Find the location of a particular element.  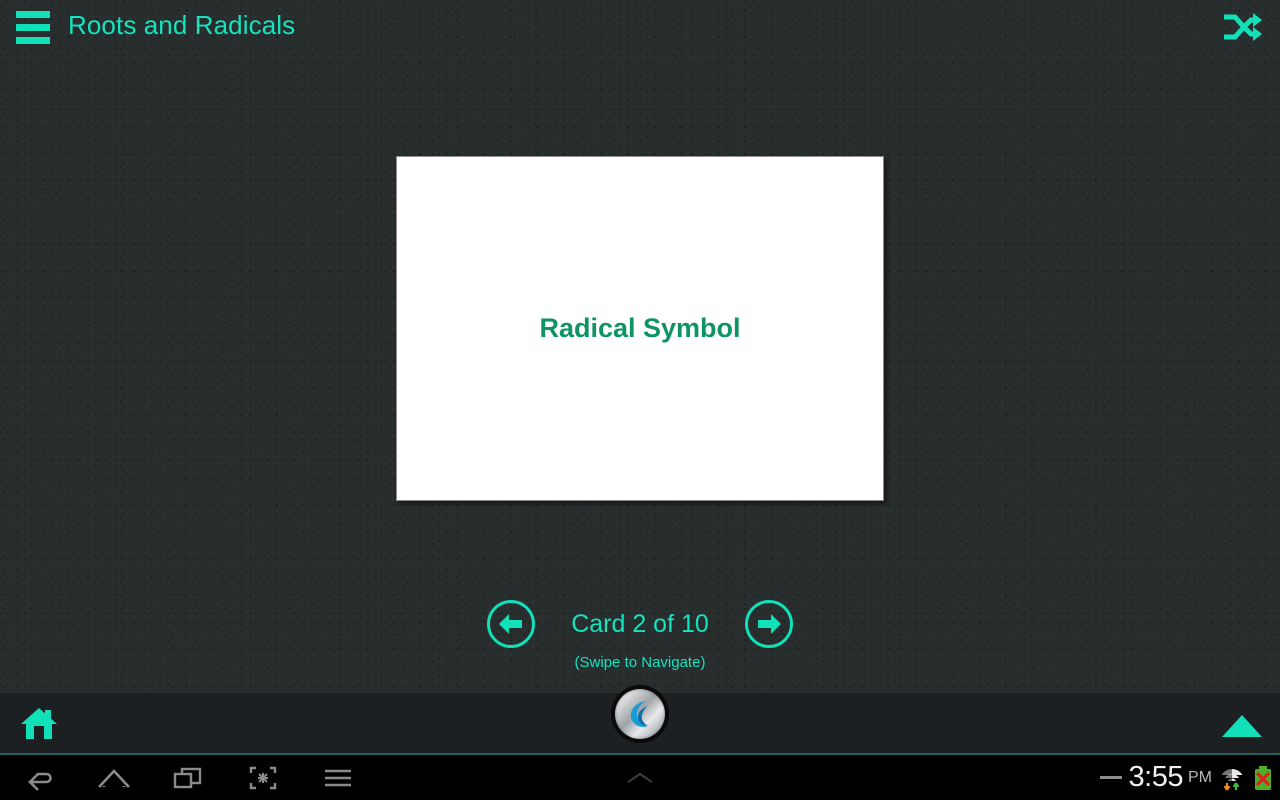

battery-error-icon is located at coordinates (1263, 777).